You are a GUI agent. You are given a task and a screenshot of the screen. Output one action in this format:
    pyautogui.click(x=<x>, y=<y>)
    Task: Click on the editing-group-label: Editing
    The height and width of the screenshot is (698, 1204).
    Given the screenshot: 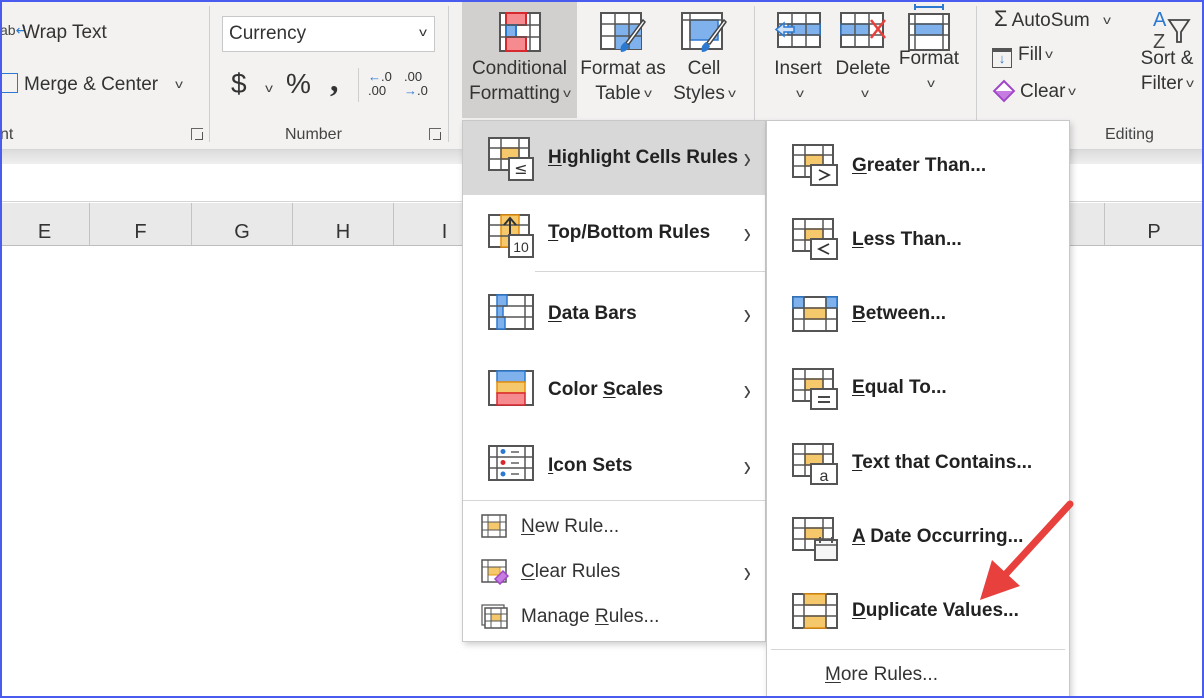 What is the action you would take?
    pyautogui.click(x=1129, y=134)
    